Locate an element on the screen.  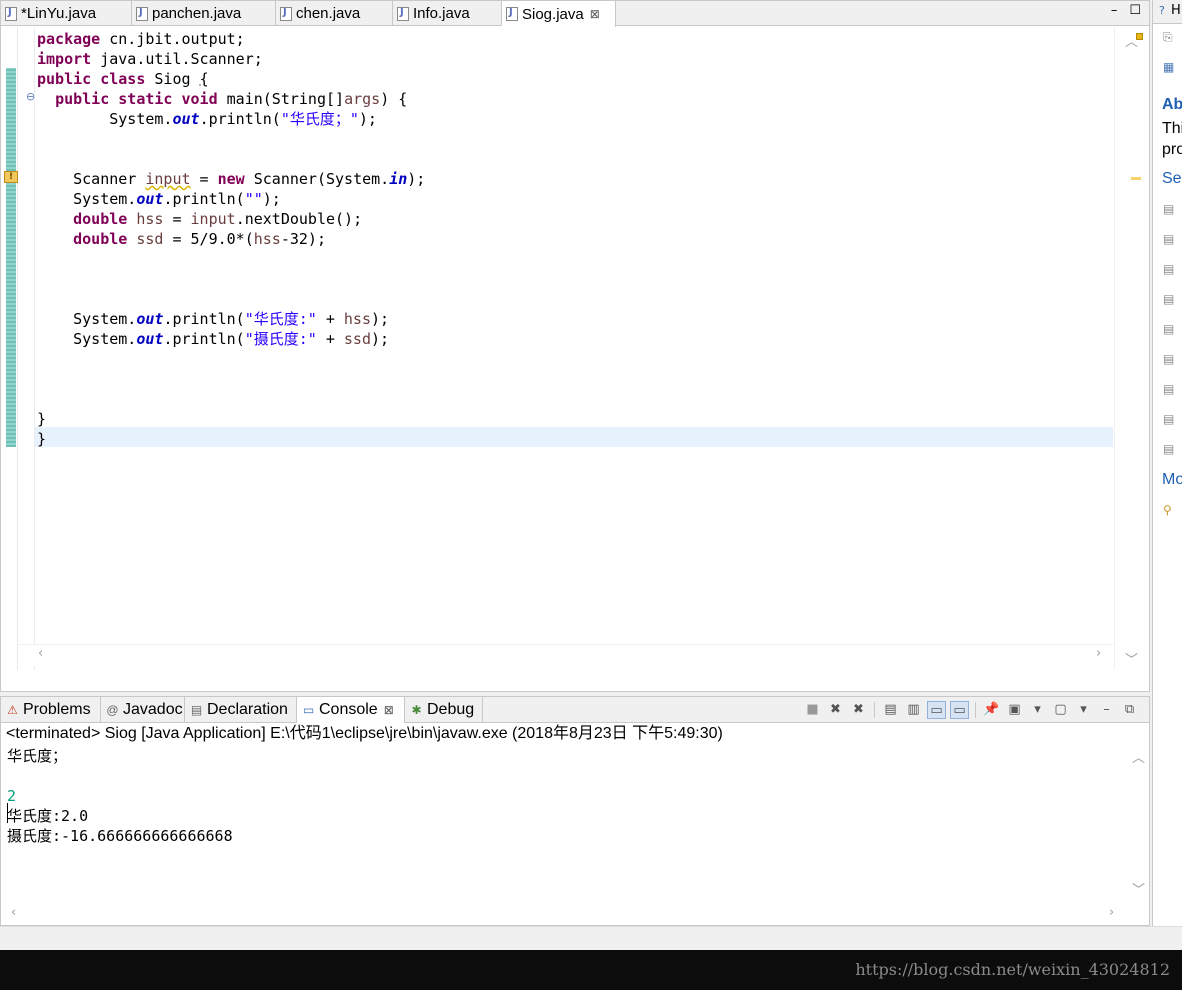
editor-horizontal-scrollbar: ‹ › is located at coordinates (566, 655).